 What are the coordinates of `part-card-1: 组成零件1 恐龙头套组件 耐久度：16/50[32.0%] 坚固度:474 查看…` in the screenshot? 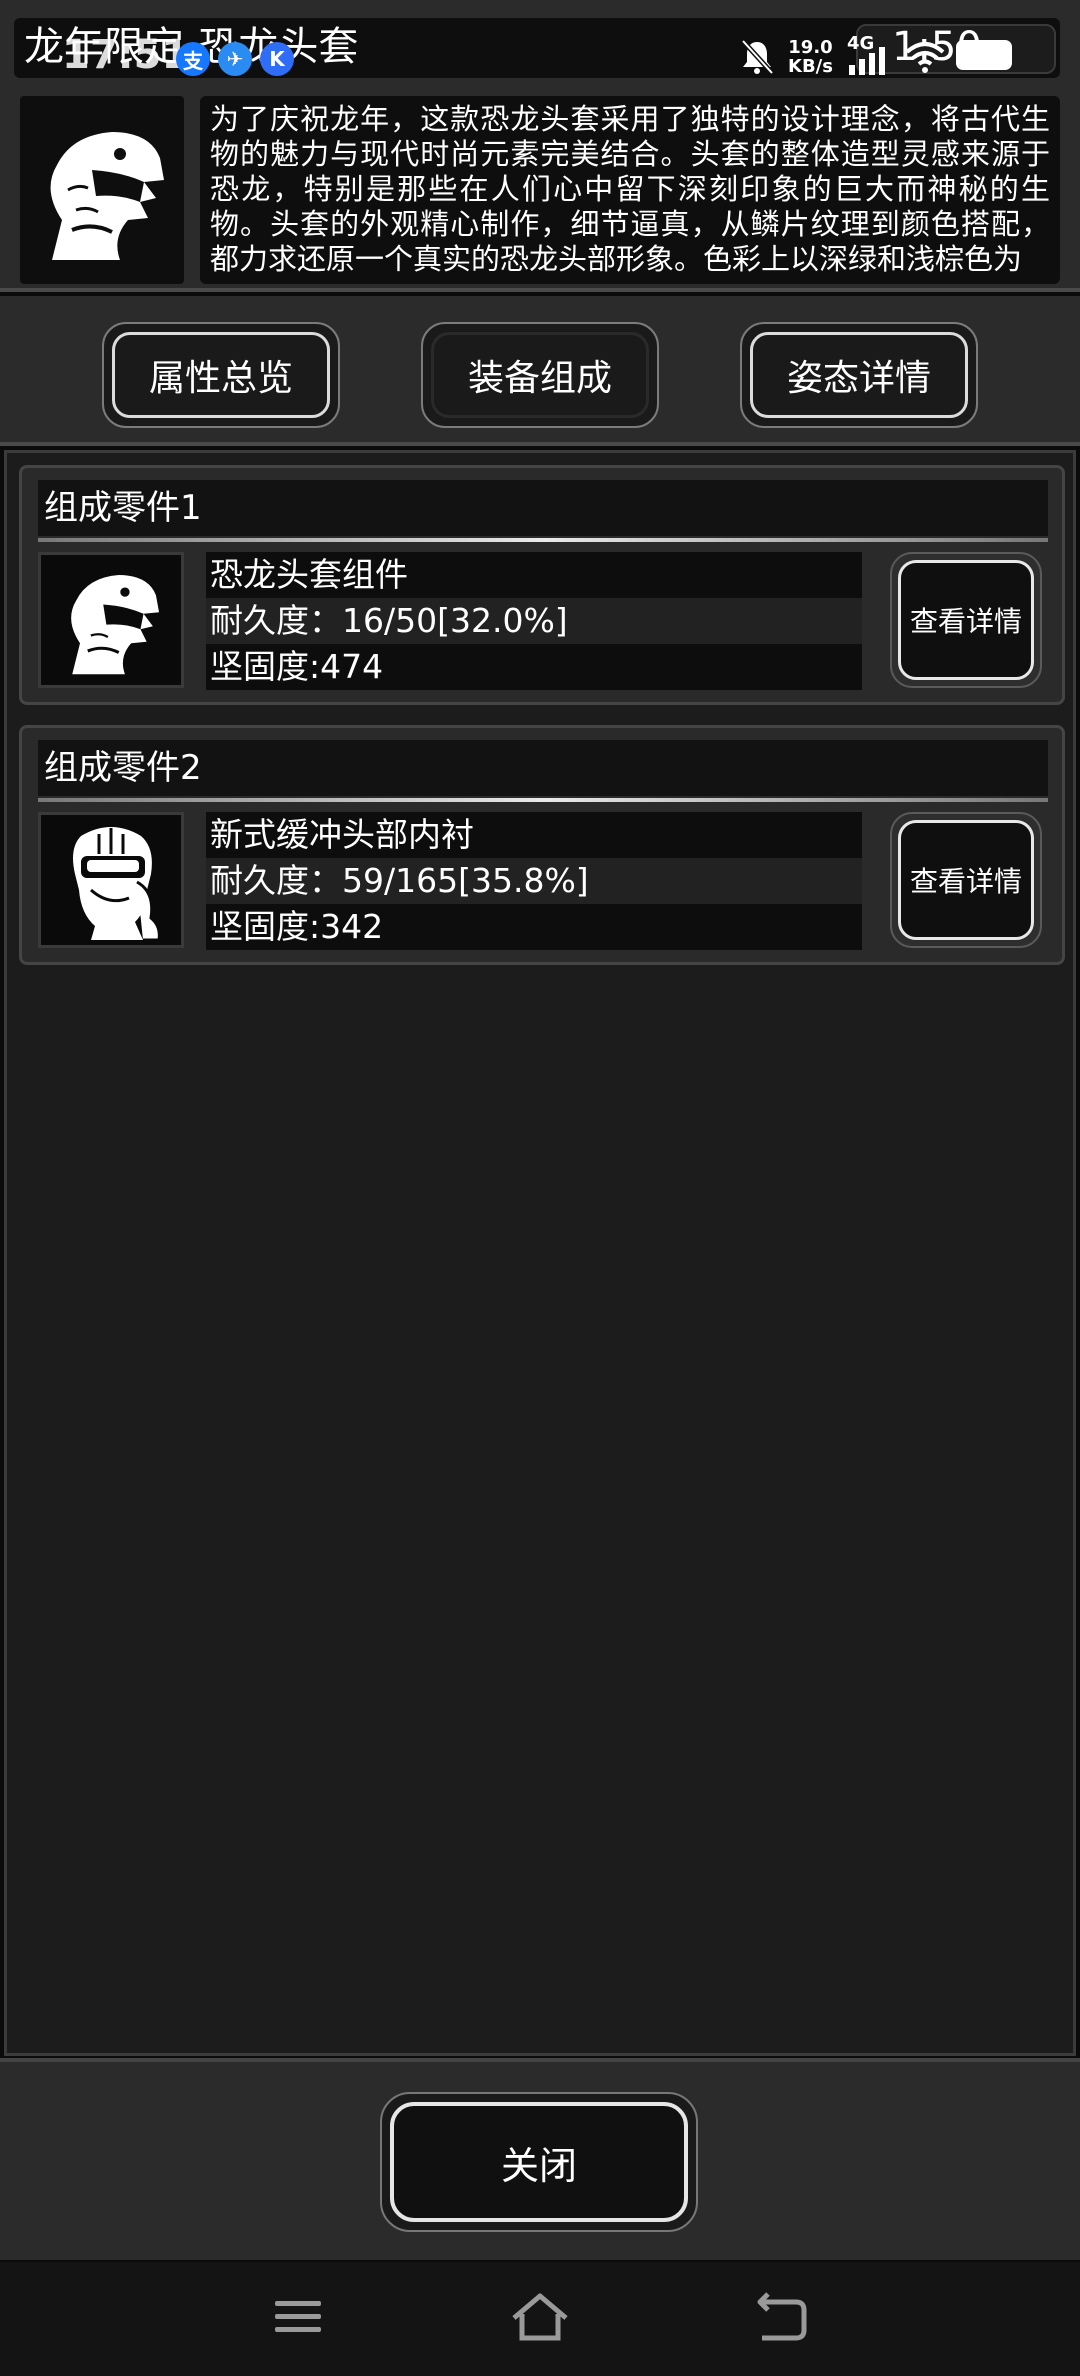 It's located at (542, 585).